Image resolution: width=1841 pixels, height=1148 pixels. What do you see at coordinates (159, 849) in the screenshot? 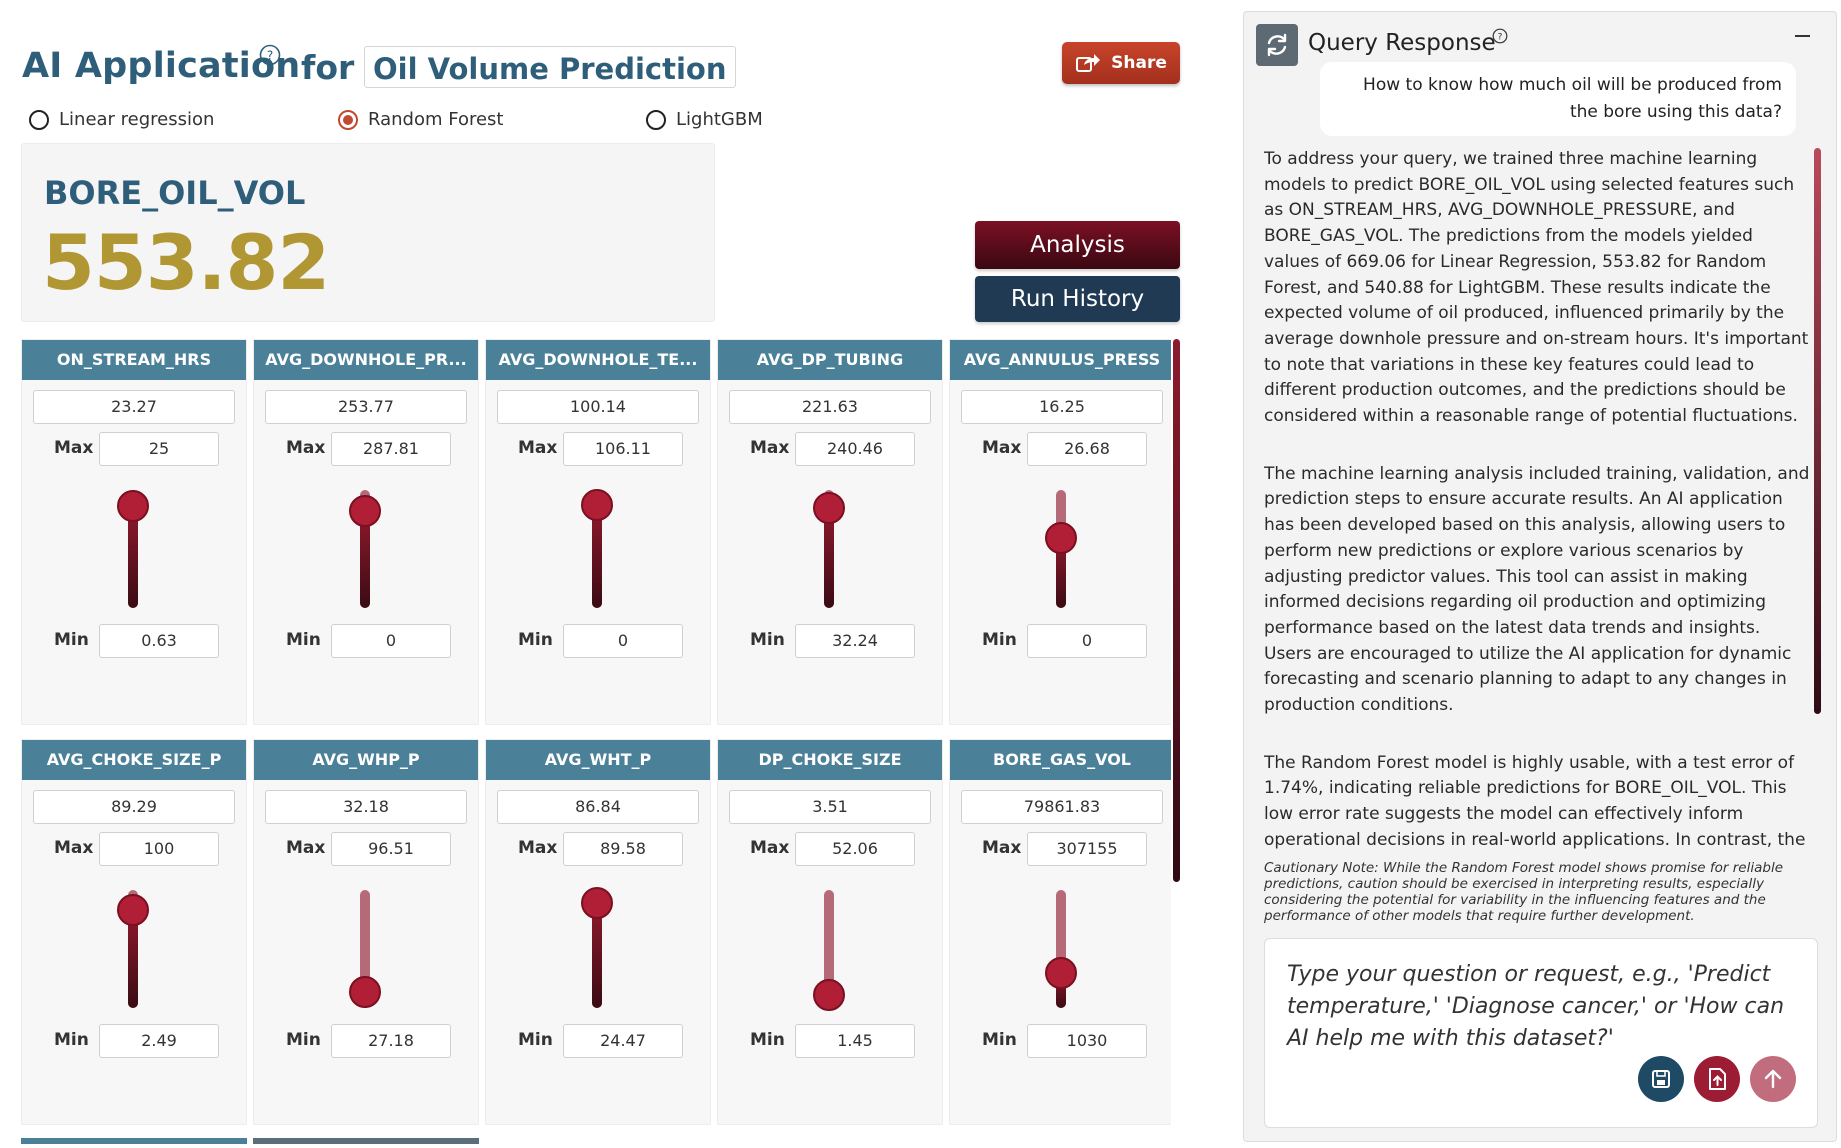
I see `max-value-input: 100` at bounding box center [159, 849].